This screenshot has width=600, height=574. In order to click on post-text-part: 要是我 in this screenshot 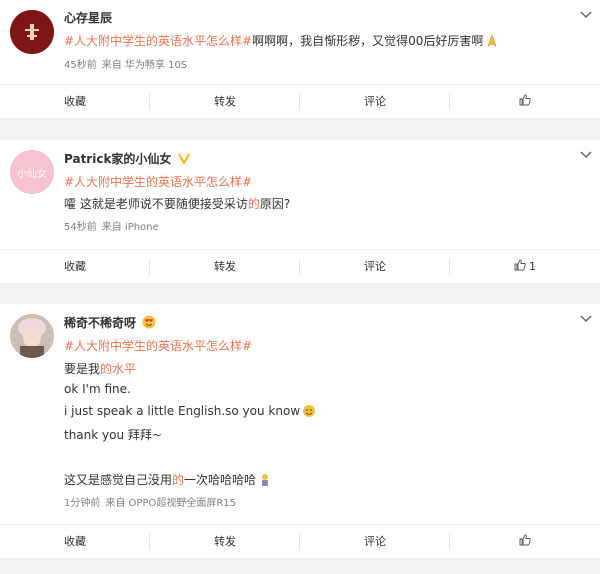, I will do `click(82, 369)`.